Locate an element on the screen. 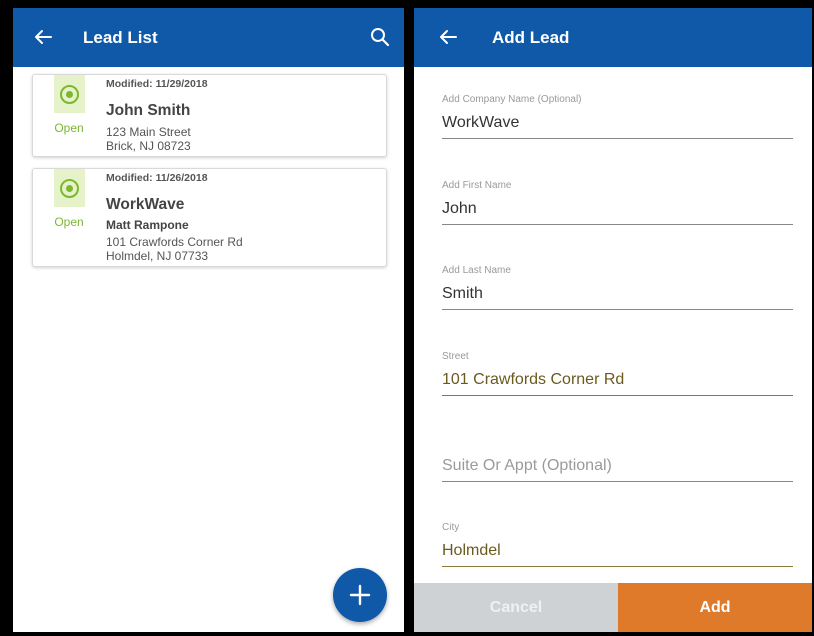  first-name-value: John is located at coordinates (459, 209).